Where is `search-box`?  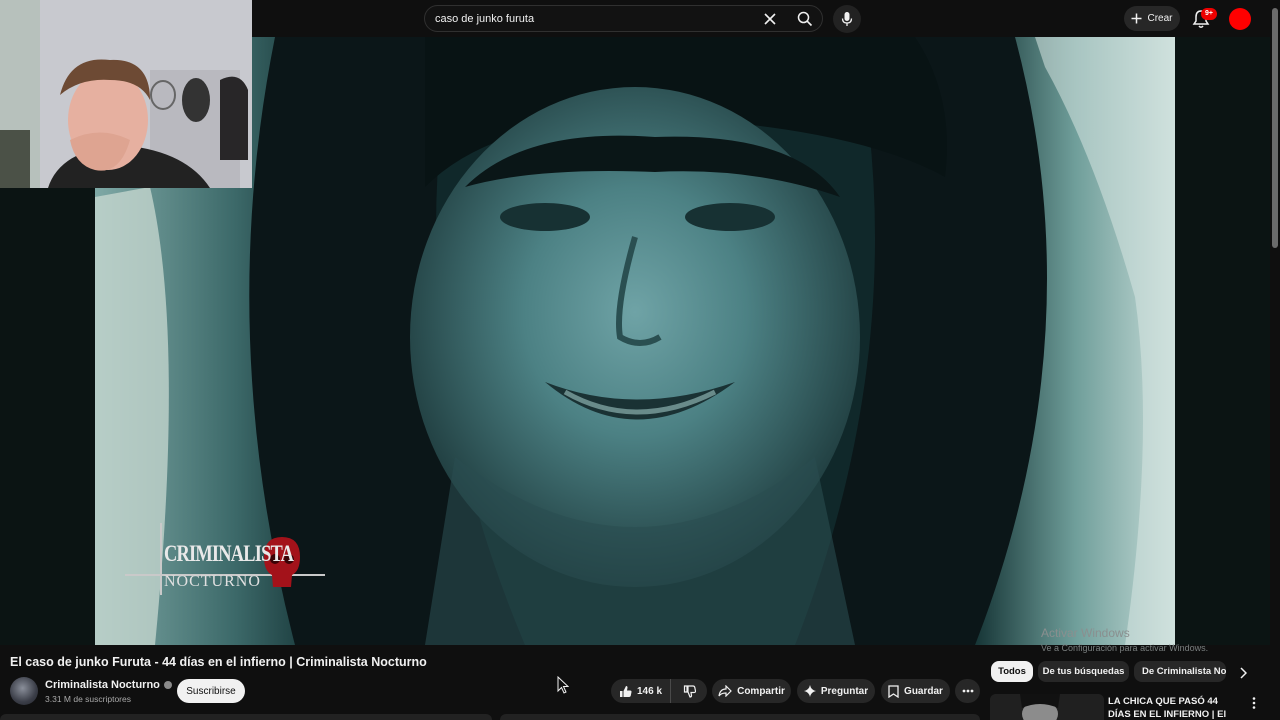 search-box is located at coordinates (623, 18).